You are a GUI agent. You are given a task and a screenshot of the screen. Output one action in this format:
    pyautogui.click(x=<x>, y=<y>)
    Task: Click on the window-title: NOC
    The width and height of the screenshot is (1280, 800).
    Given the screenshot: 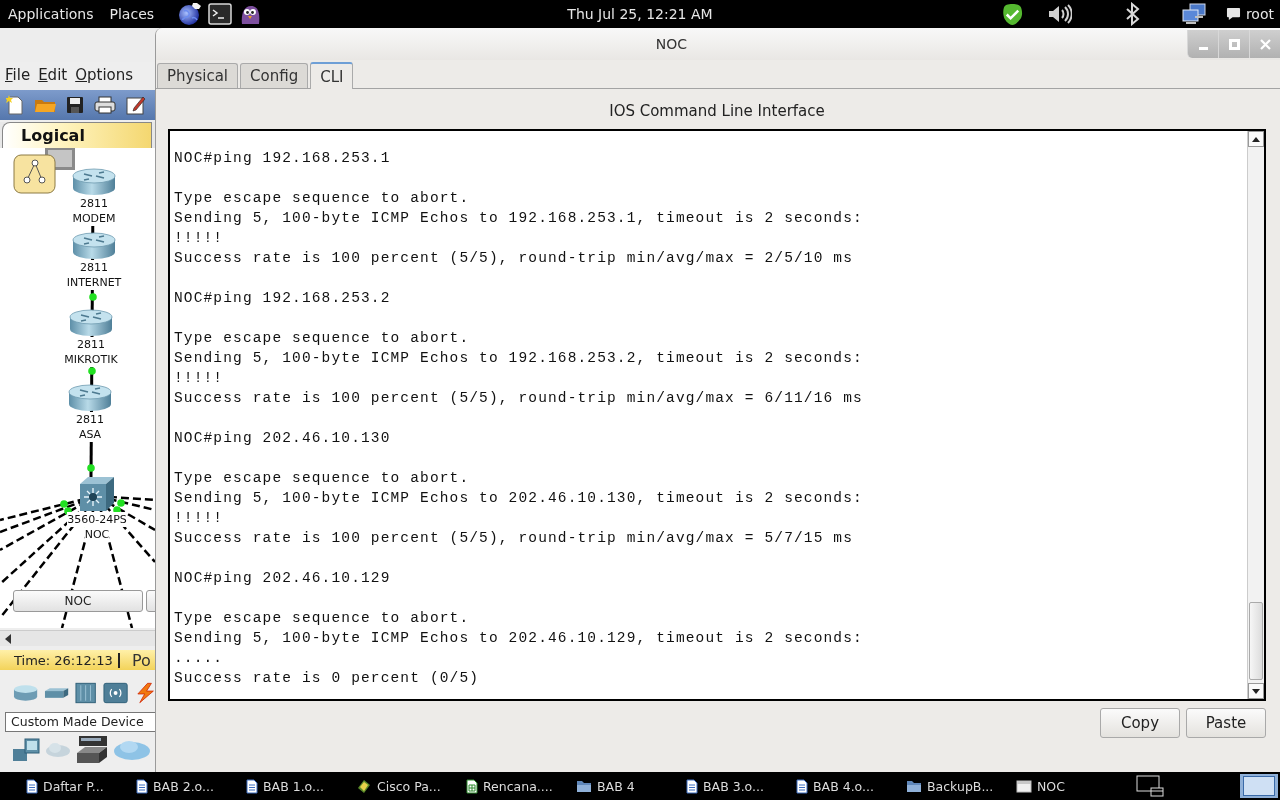 What is the action you would take?
    pyautogui.click(x=671, y=44)
    